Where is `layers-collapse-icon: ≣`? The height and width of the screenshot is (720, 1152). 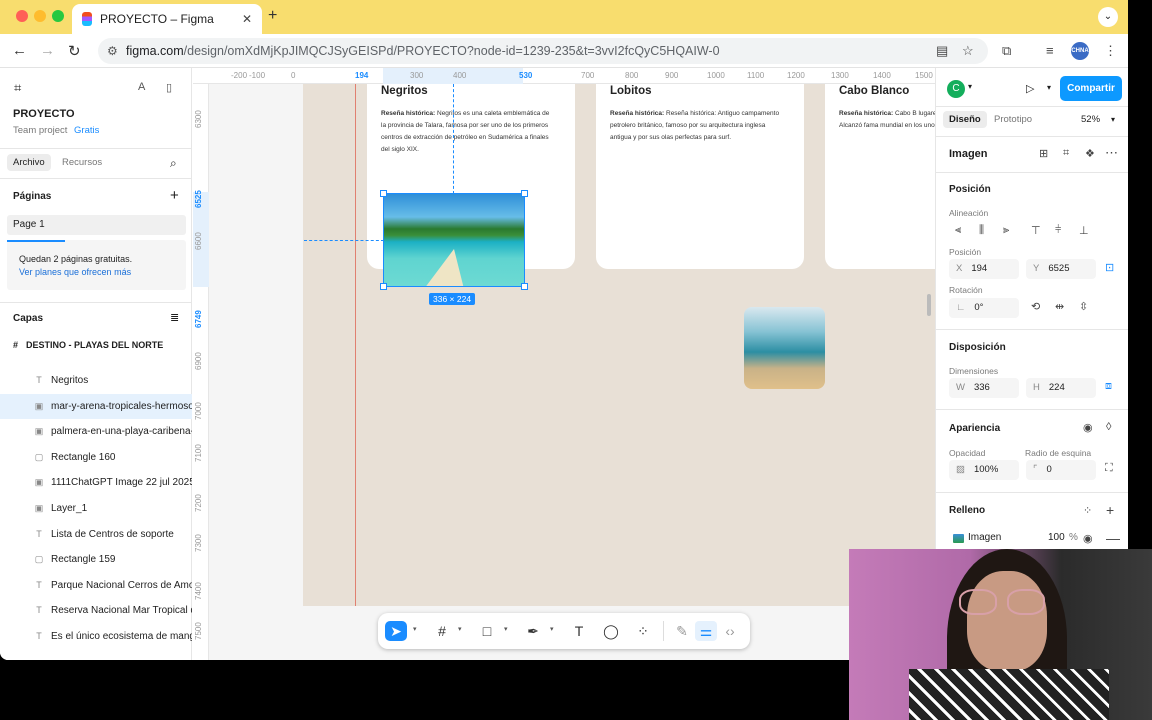 layers-collapse-icon: ≣ is located at coordinates (174, 317).